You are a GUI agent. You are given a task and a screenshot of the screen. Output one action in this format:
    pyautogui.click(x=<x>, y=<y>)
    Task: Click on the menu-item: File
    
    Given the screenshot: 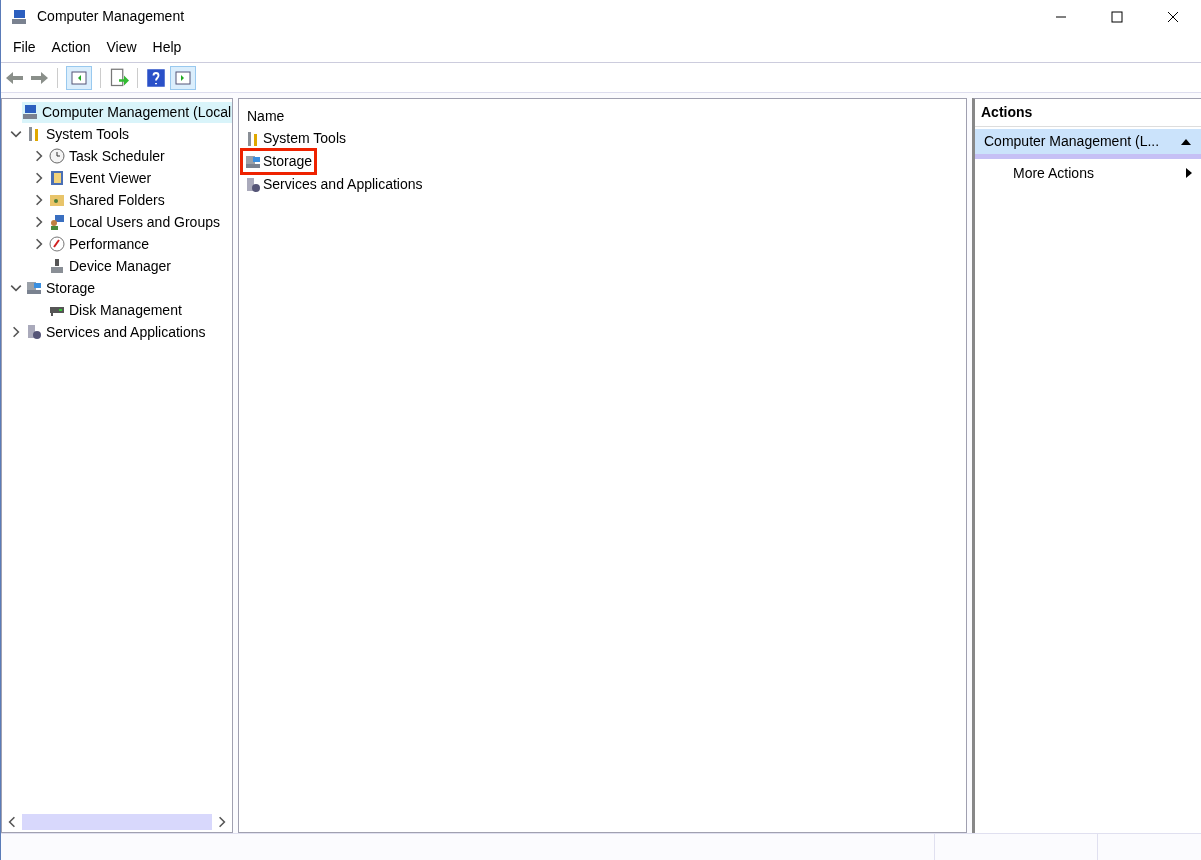 What is the action you would take?
    pyautogui.click(x=24, y=47)
    